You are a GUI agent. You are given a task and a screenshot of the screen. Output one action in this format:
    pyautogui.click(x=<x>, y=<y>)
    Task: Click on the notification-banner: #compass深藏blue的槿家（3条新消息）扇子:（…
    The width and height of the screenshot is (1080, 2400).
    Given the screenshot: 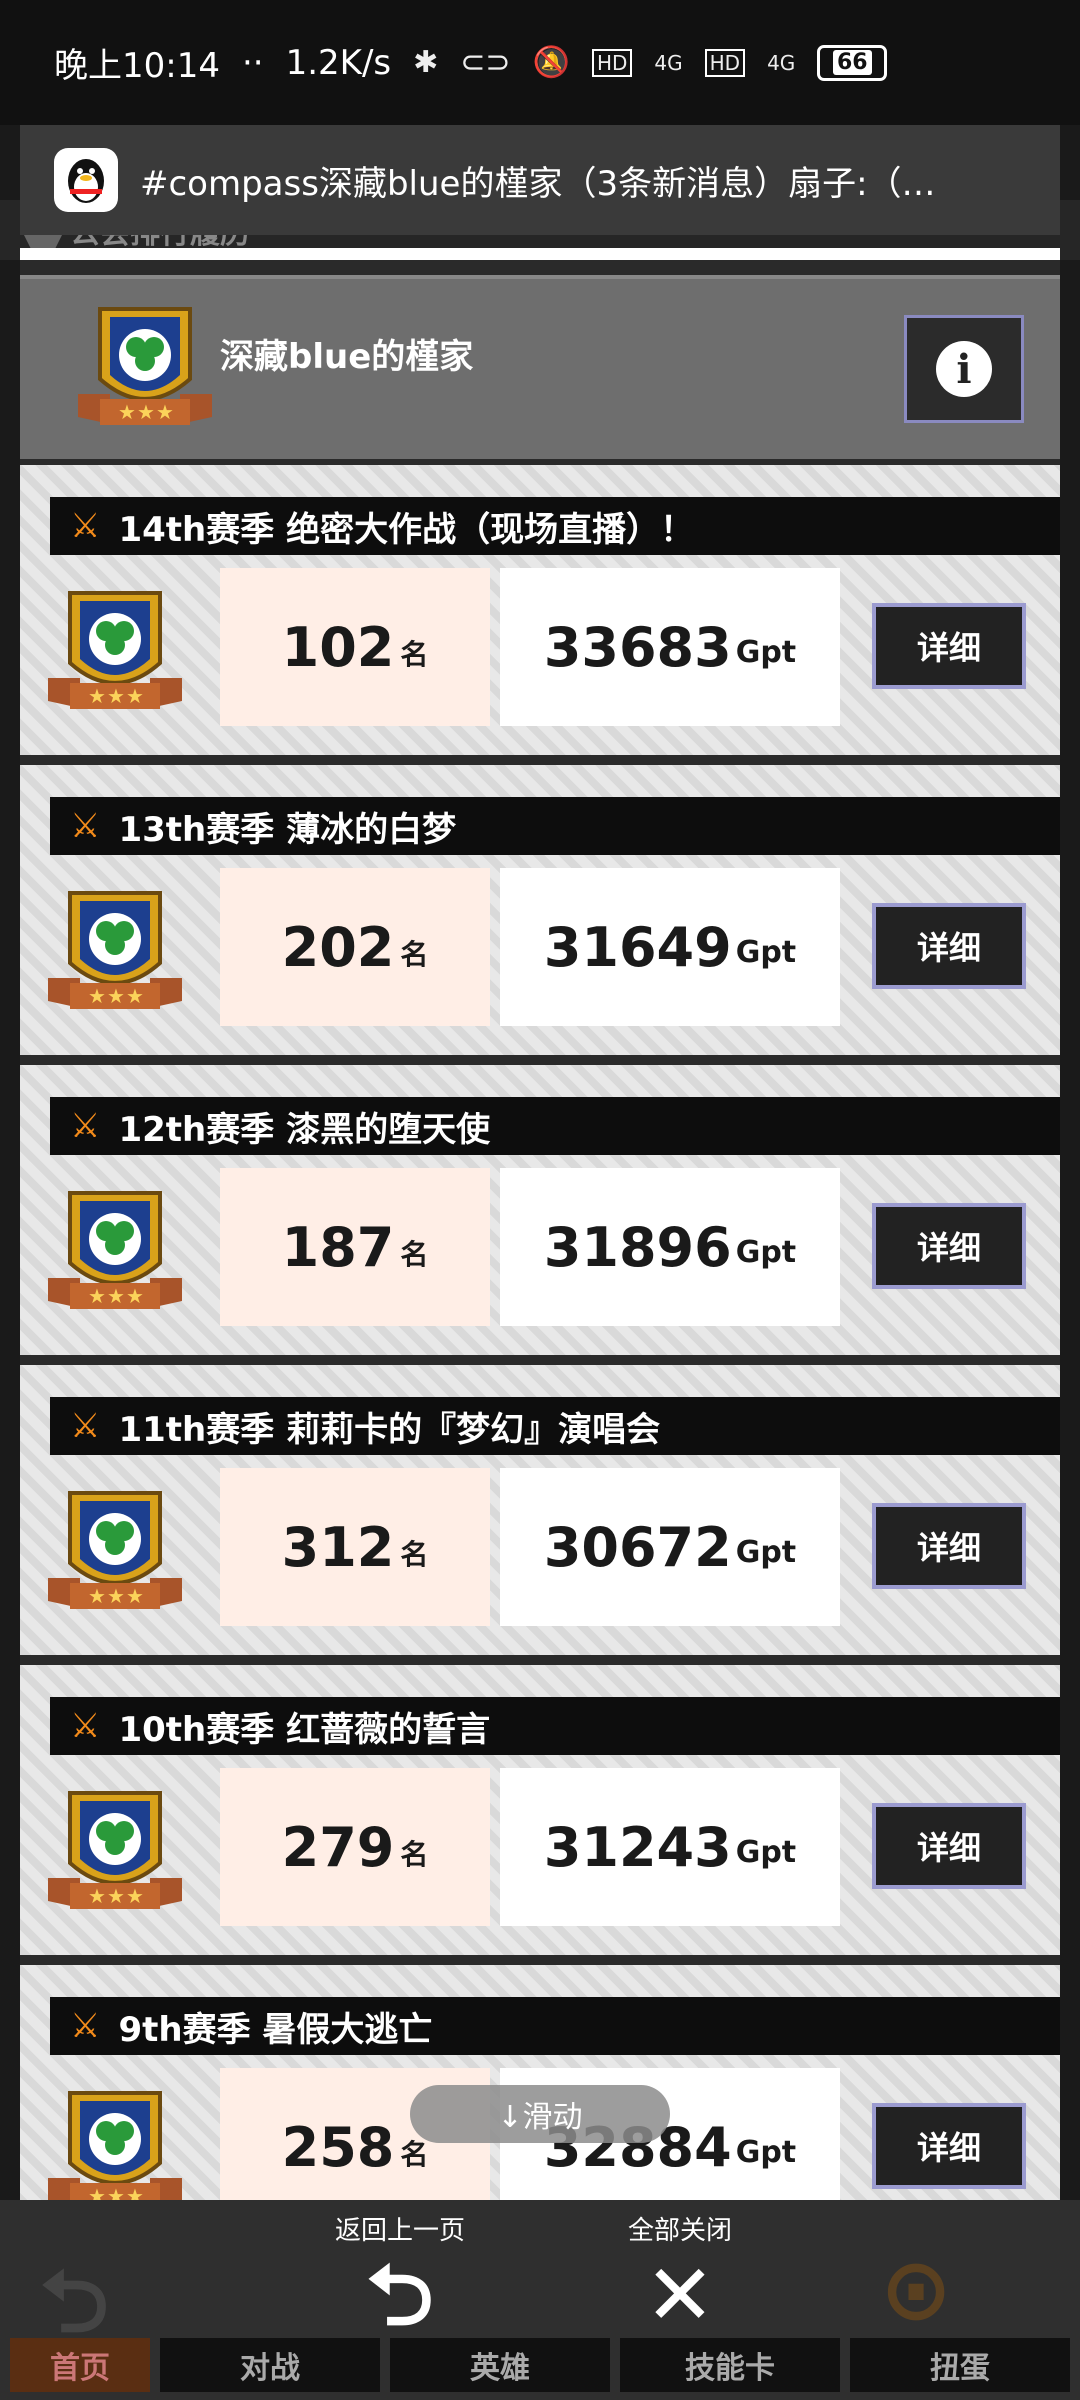 What is the action you would take?
    pyautogui.click(x=540, y=180)
    